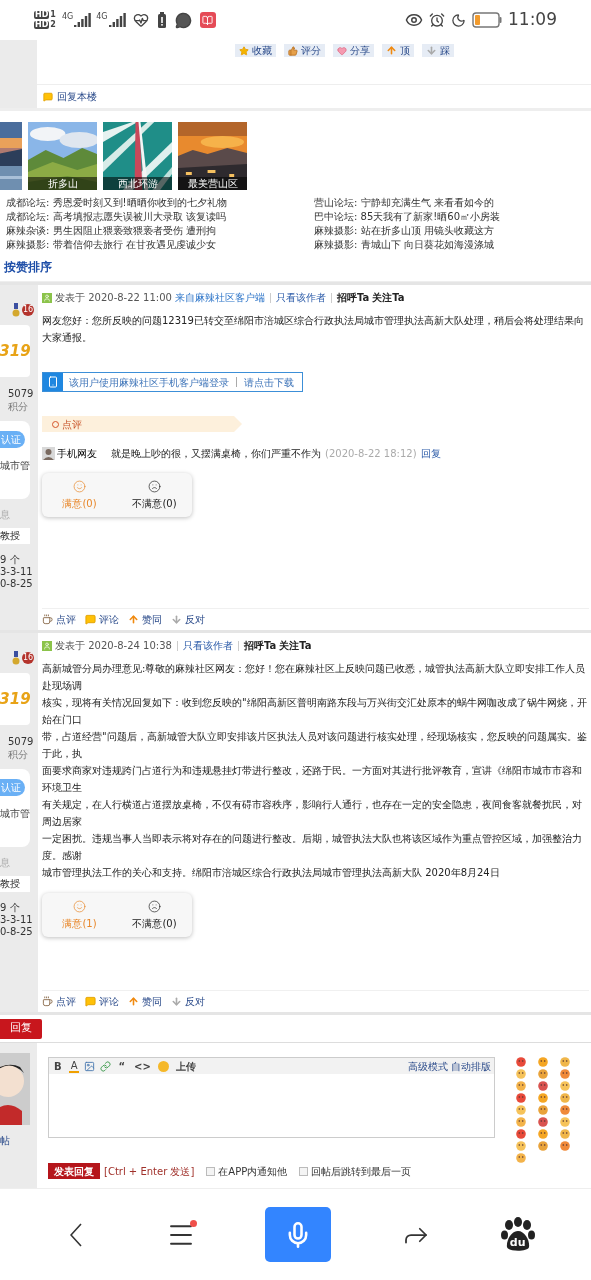  What do you see at coordinates (219, 297) in the screenshot?
I see `source-link: 来自麻辣社区客户端` at bounding box center [219, 297].